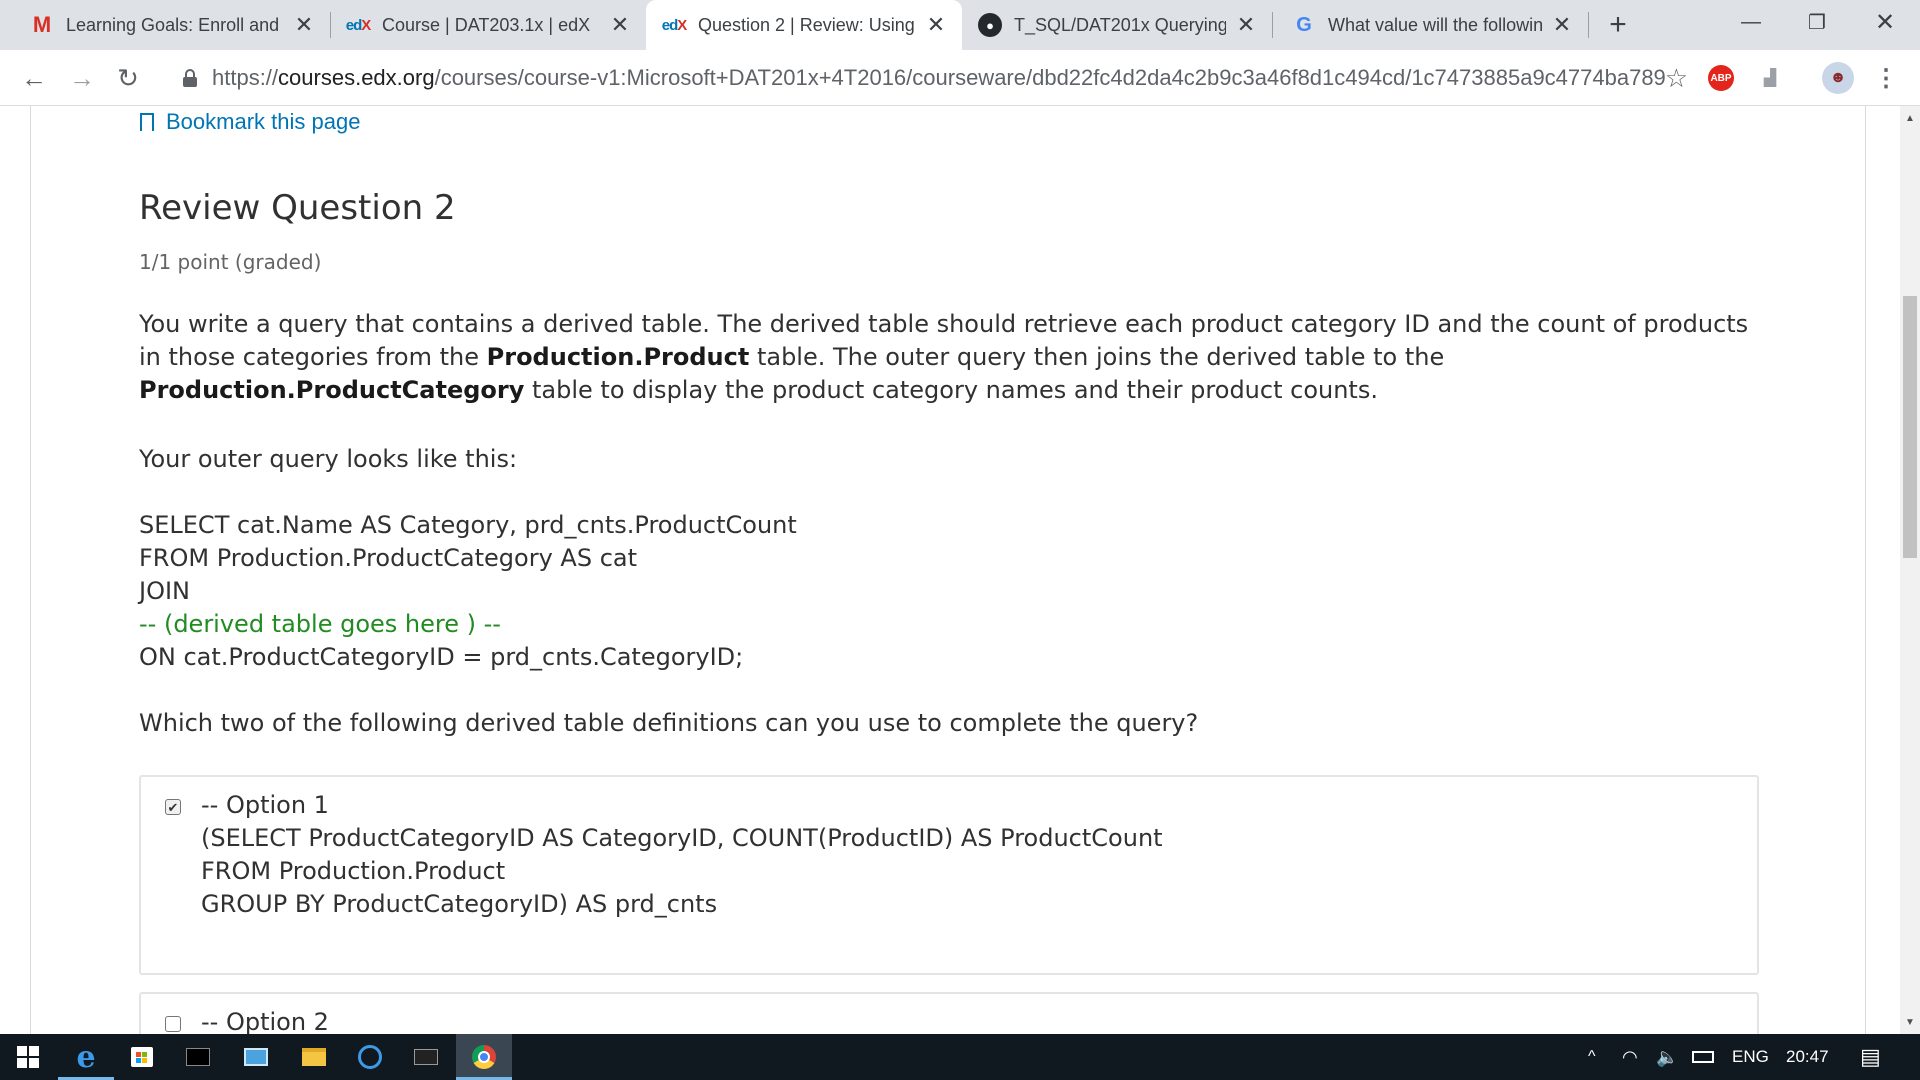 This screenshot has width=1920, height=1080. I want to click on close-window-icon: ✕, so click(1885, 22).